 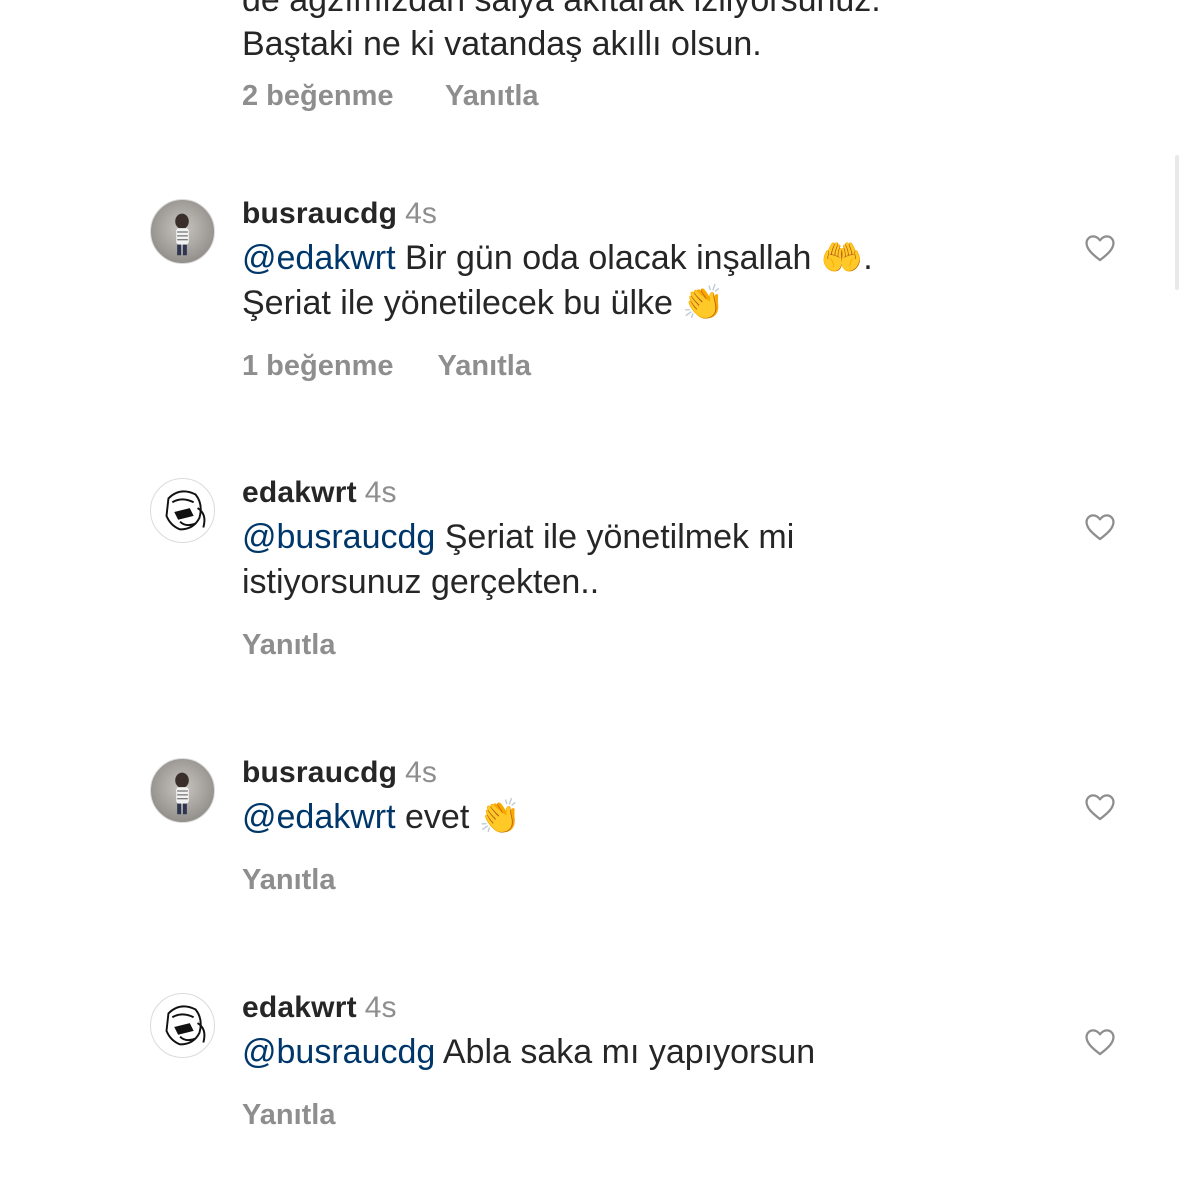 What do you see at coordinates (637, 366) in the screenshot?
I see `comment-meta: 1 beğenme Yanıtla` at bounding box center [637, 366].